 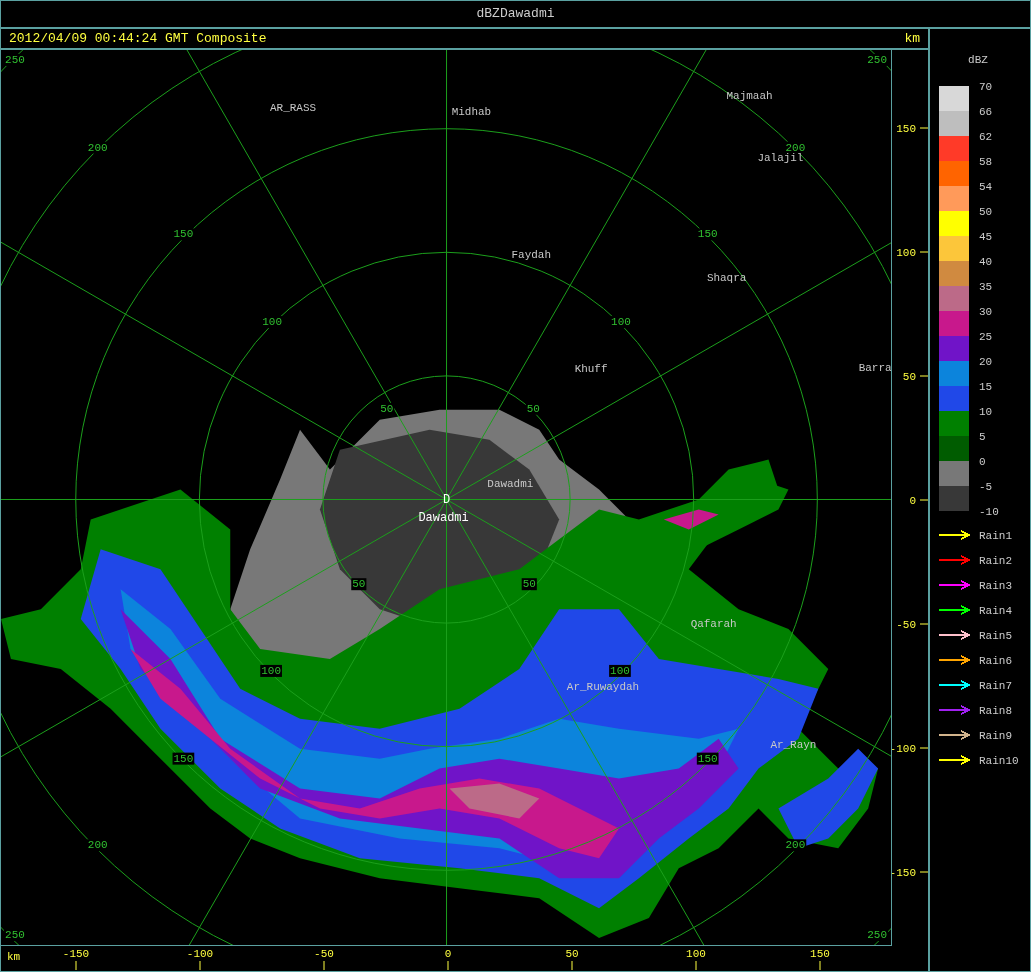 What do you see at coordinates (995, 536) in the screenshot?
I see `track-label: Rain1` at bounding box center [995, 536].